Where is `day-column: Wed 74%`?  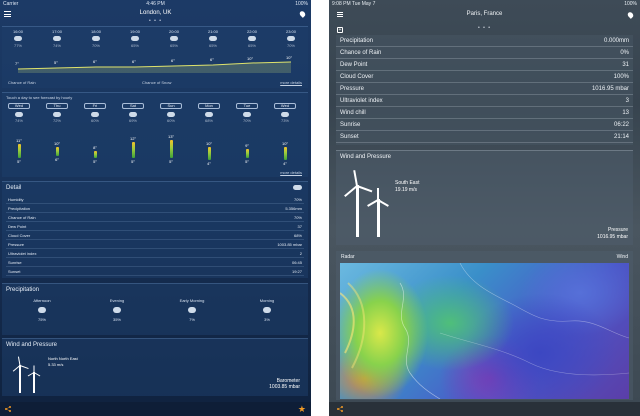
day-column: Wed 74% is located at coordinates (19, 113).